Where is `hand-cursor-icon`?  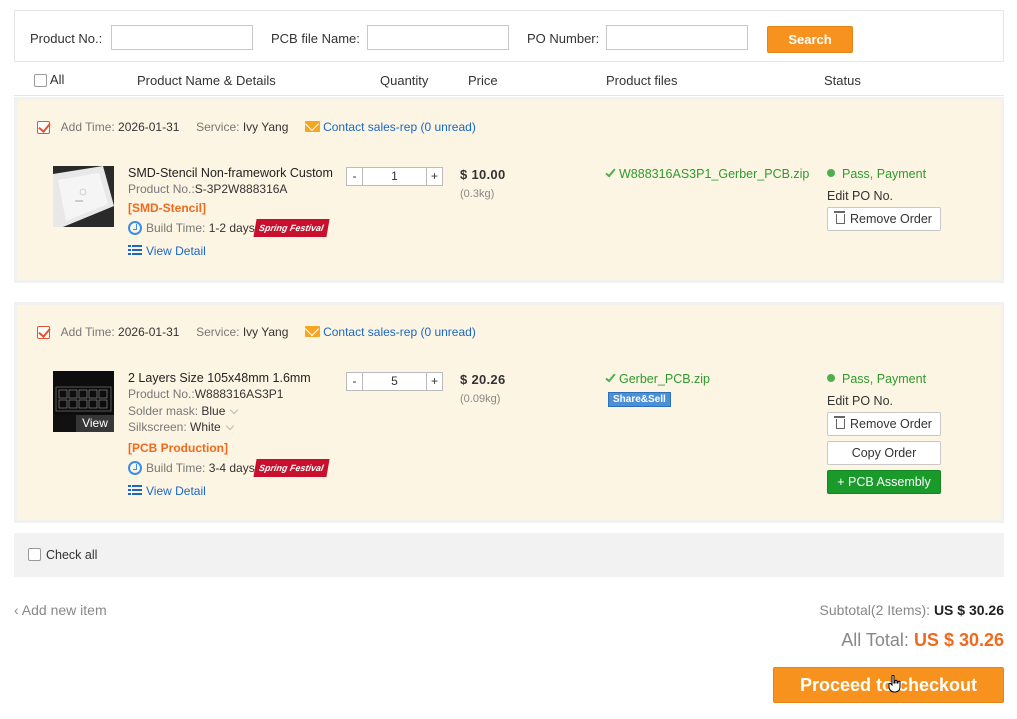
hand-cursor-icon is located at coordinates (894, 684).